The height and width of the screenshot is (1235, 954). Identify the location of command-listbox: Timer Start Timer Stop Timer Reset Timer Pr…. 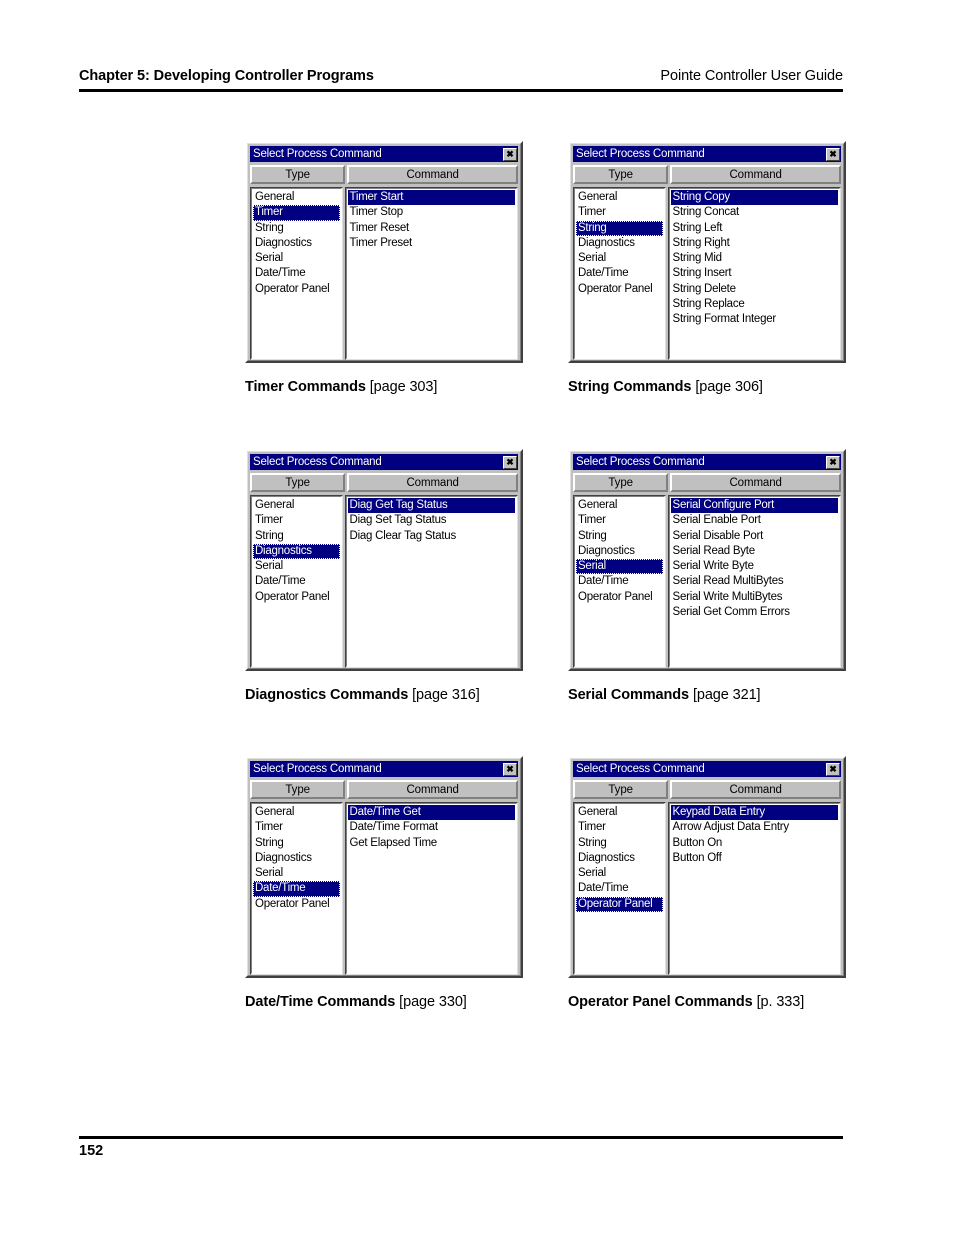
(431, 273).